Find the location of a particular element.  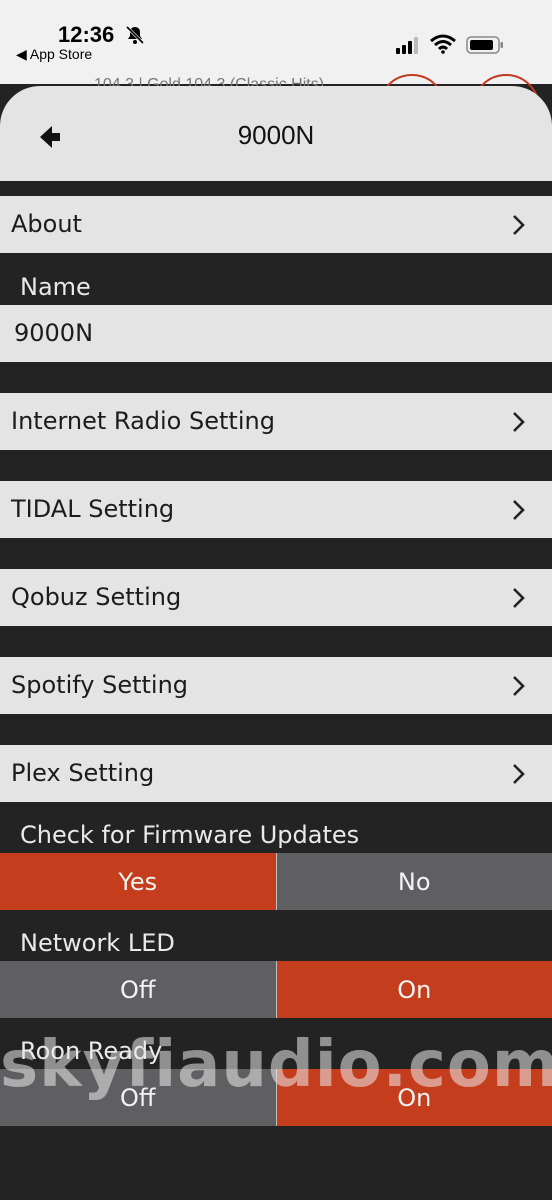

about-label: About is located at coordinates (46, 224).